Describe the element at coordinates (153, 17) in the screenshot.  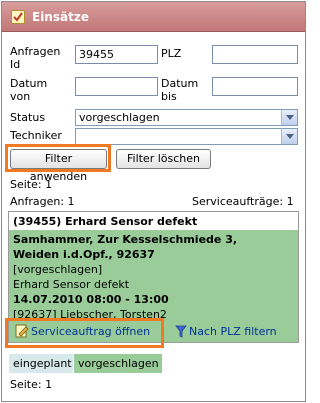
I see `title-bar: Einsätze` at that location.